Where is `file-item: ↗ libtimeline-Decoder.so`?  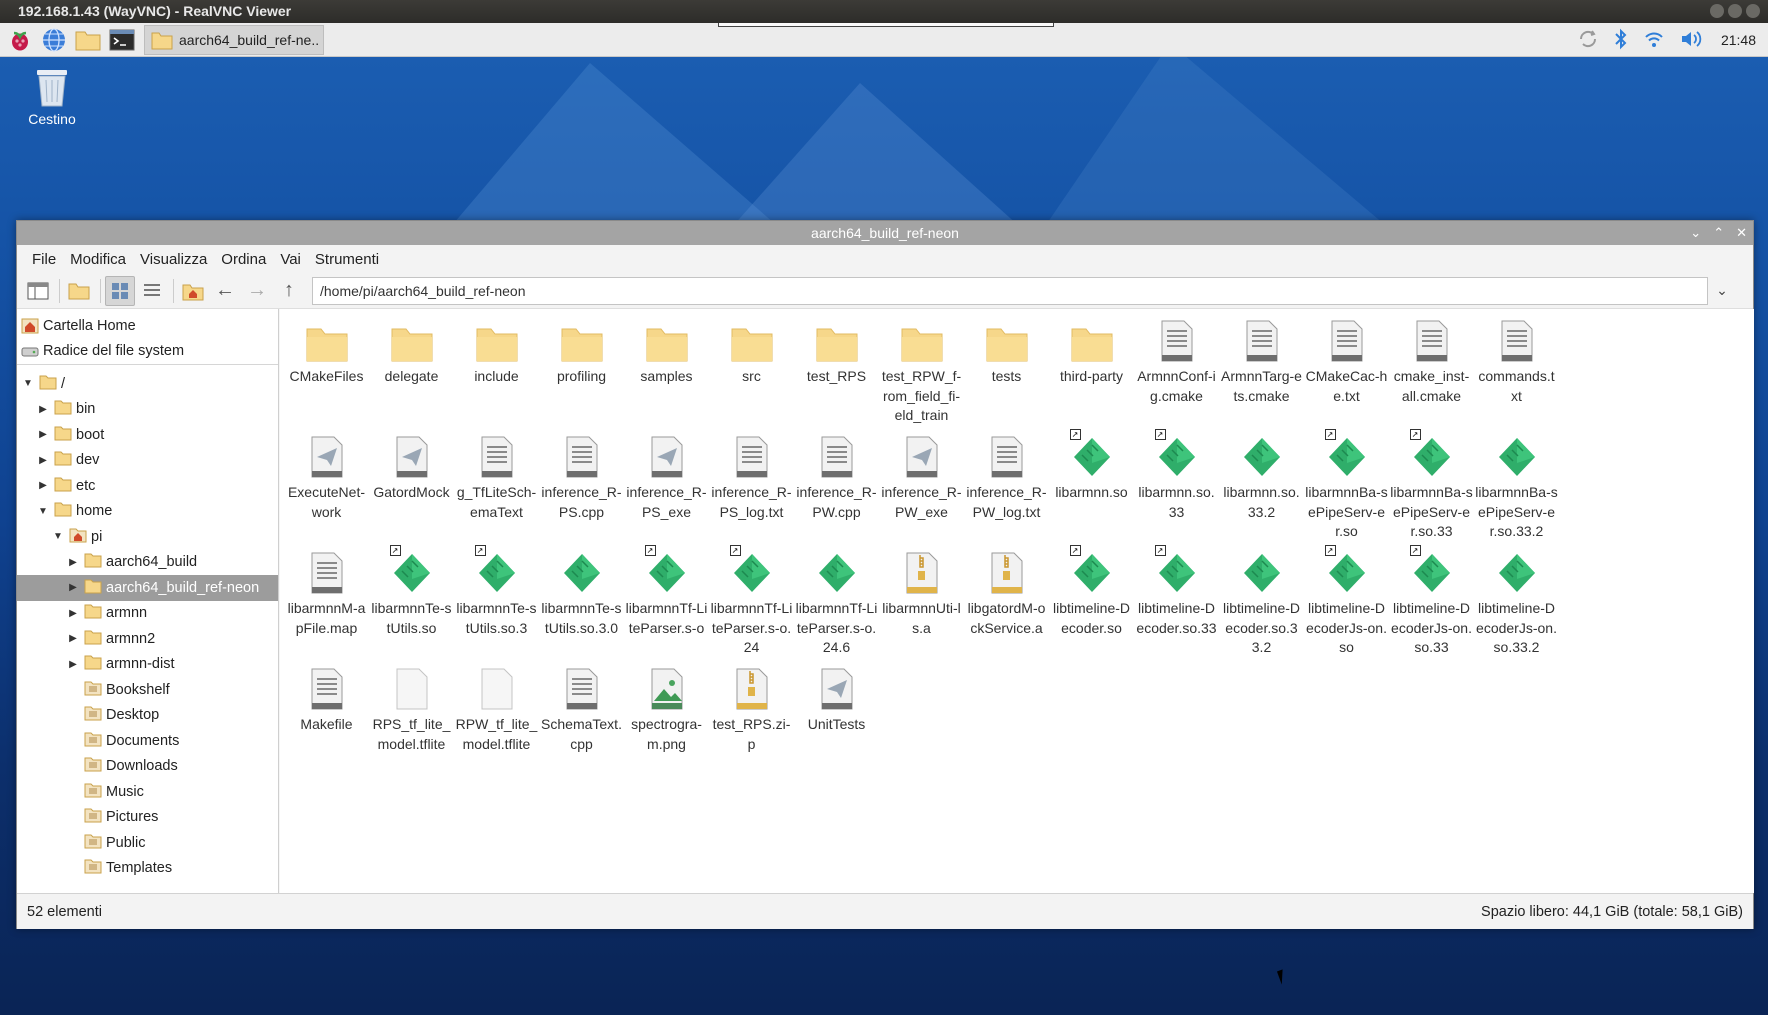 file-item: ↗ libtimeline-Decoder.so is located at coordinates (1091, 603).